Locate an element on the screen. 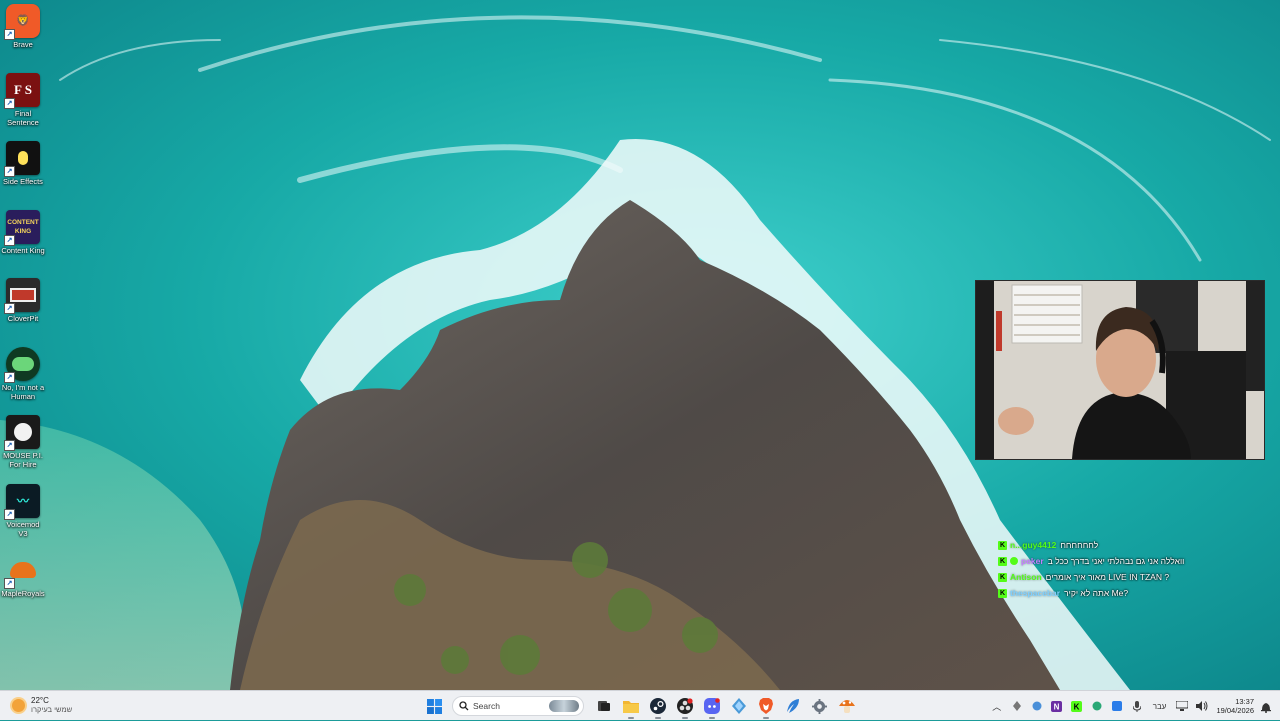 The width and height of the screenshot is (1280, 721). desktop-icon-label: Brave is located at coordinates (23, 44).